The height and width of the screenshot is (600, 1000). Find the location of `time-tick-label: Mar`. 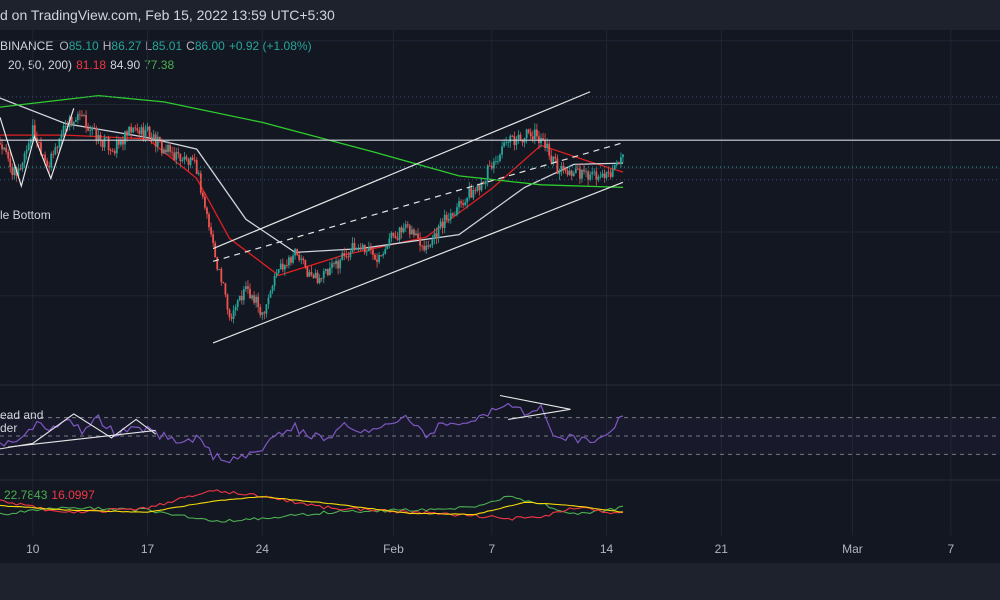

time-tick-label: Mar is located at coordinates (852, 549).